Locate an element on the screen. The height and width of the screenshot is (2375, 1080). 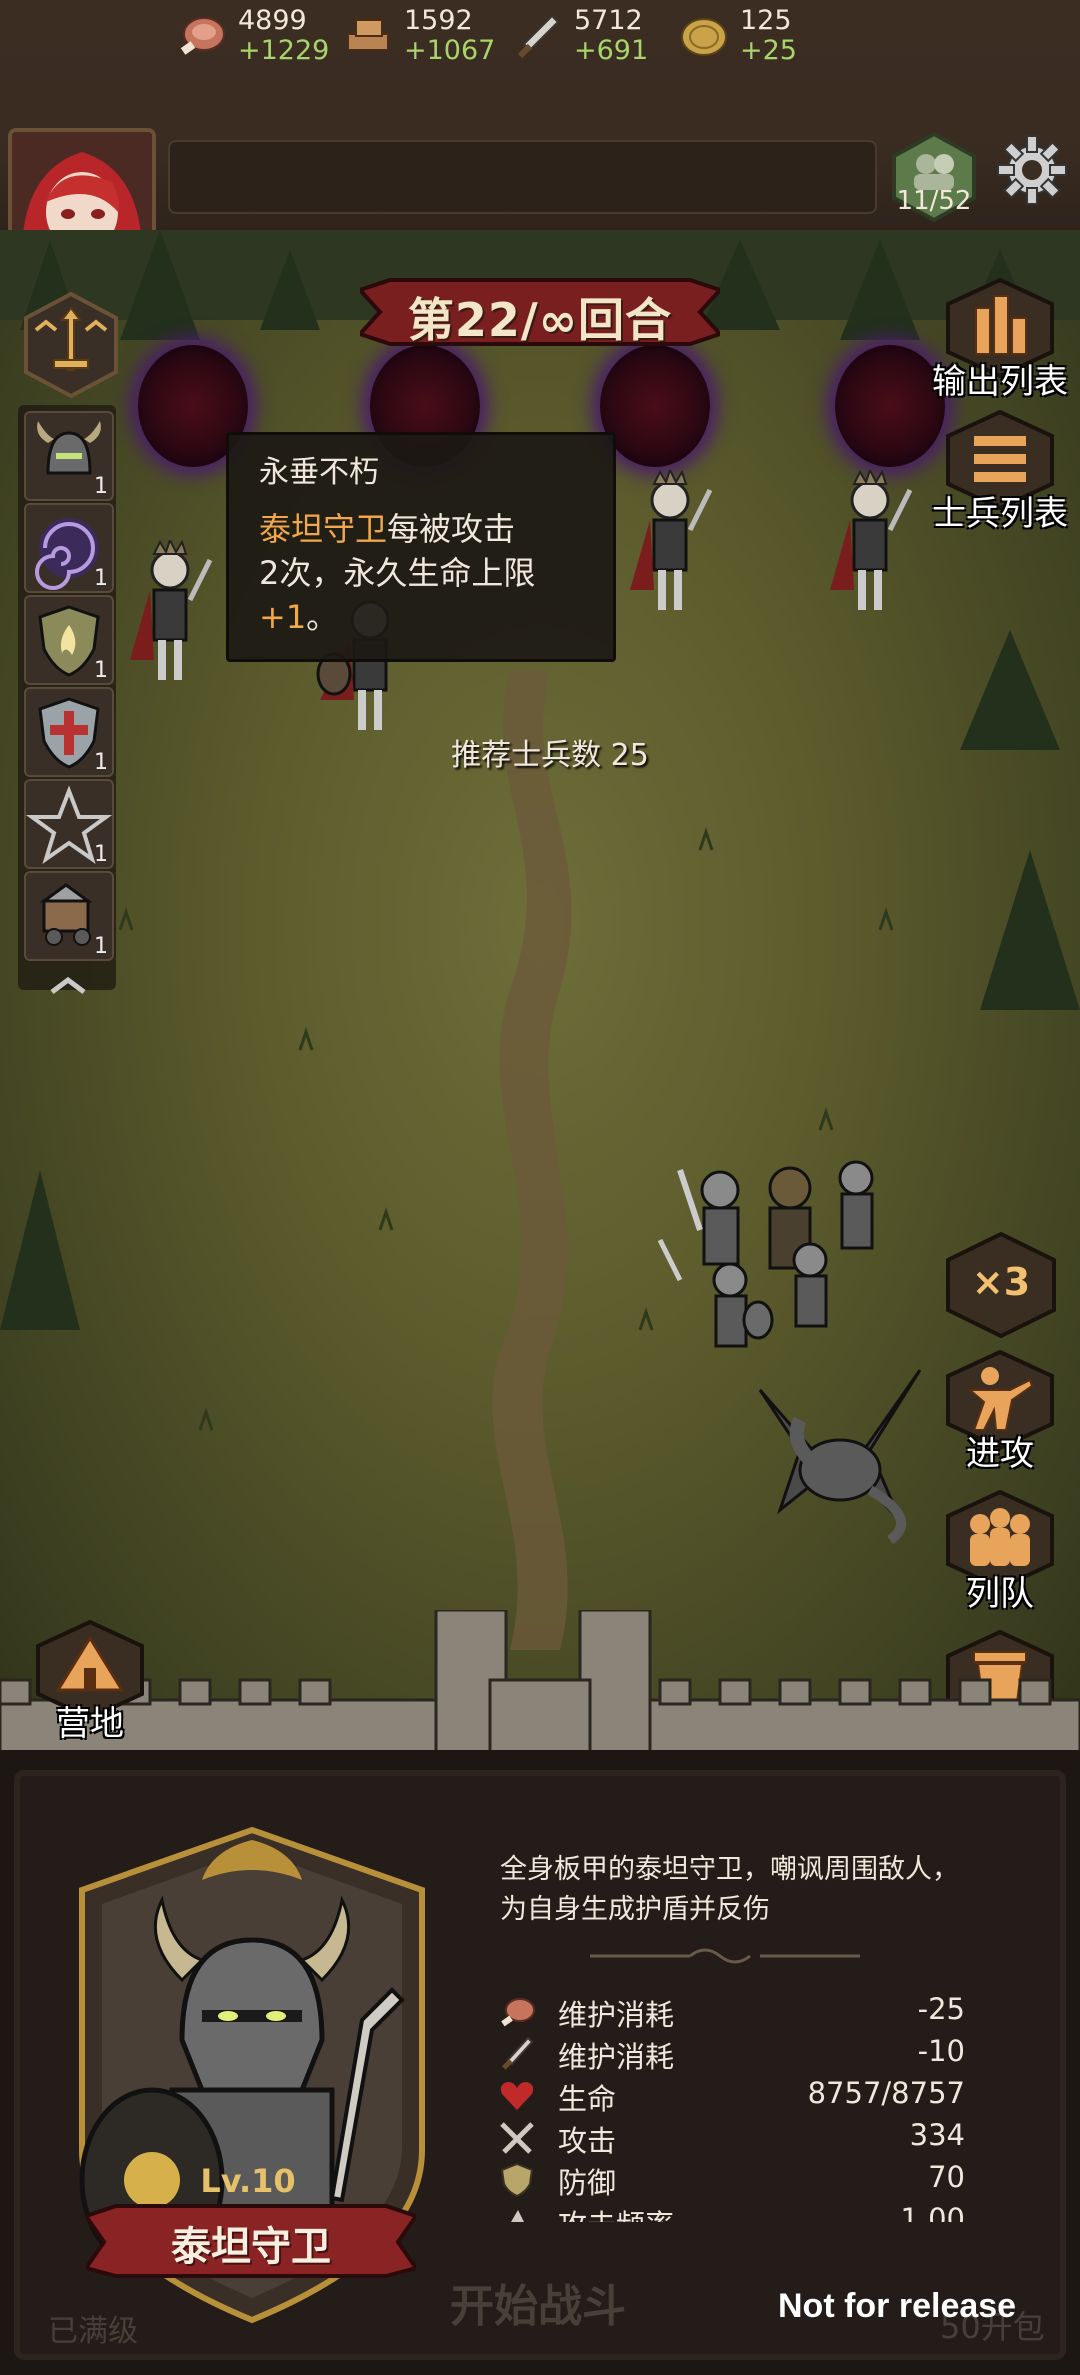
ornament-divider is located at coordinates (725, 1956).